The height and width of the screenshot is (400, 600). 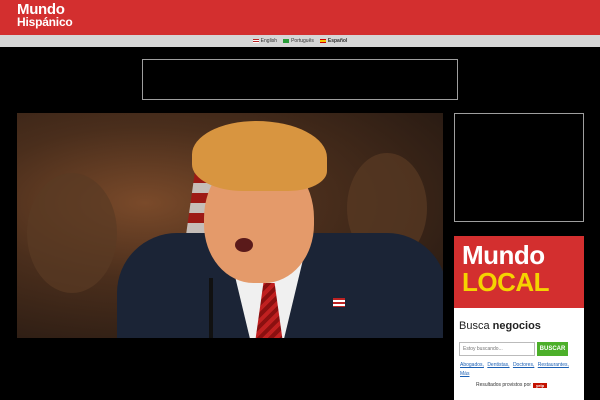 I want to click on search-row: BUSCAR, so click(x=513, y=349).